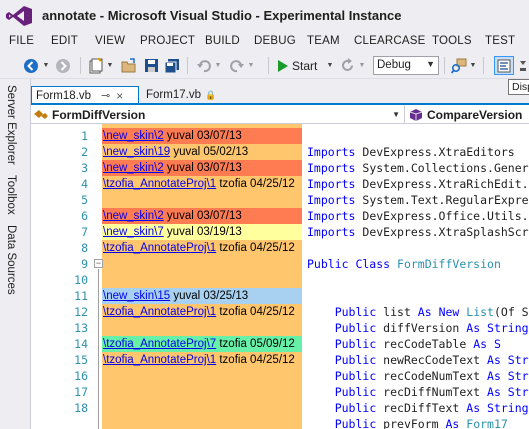  What do you see at coordinates (305, 65) in the screenshot?
I see `start-label: Start` at bounding box center [305, 65].